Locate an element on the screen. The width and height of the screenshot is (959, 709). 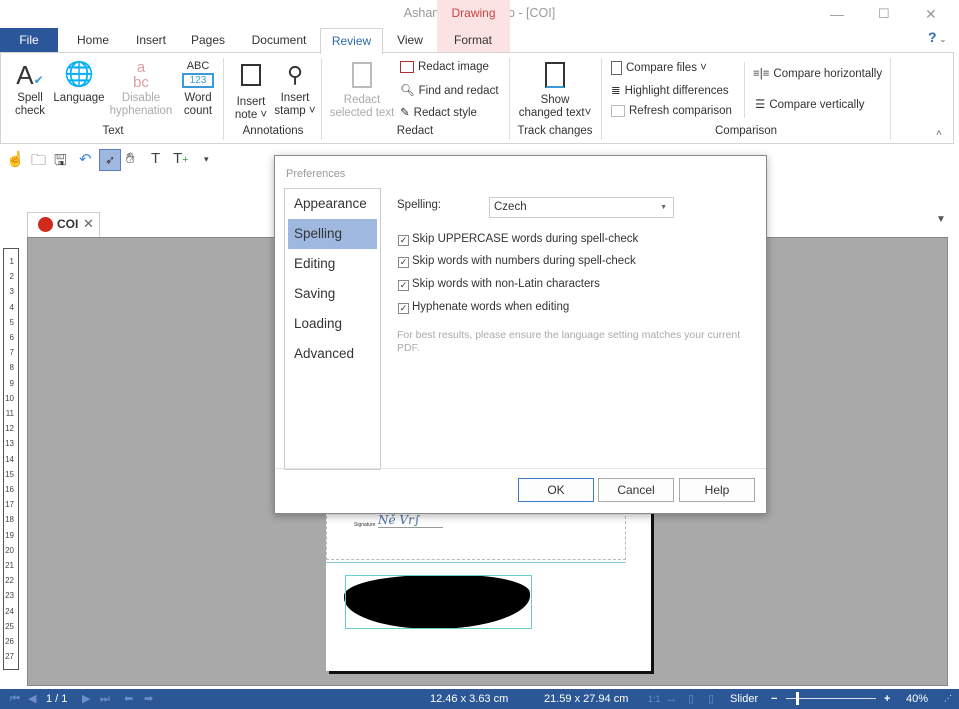
insert-stamp-button: ⚲ Insert stamp ˅ is located at coordinates (295, 89).